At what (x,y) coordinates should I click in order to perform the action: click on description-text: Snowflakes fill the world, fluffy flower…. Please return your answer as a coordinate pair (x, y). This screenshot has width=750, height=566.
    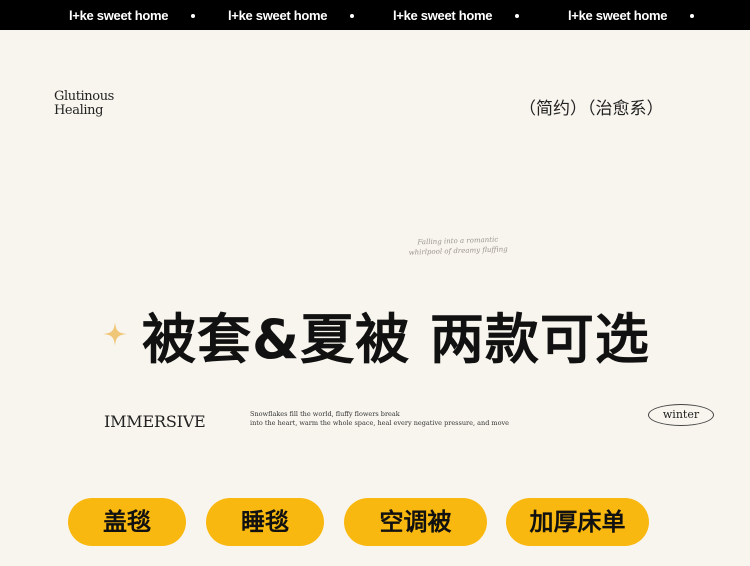
    Looking at the image, I should click on (379, 419).